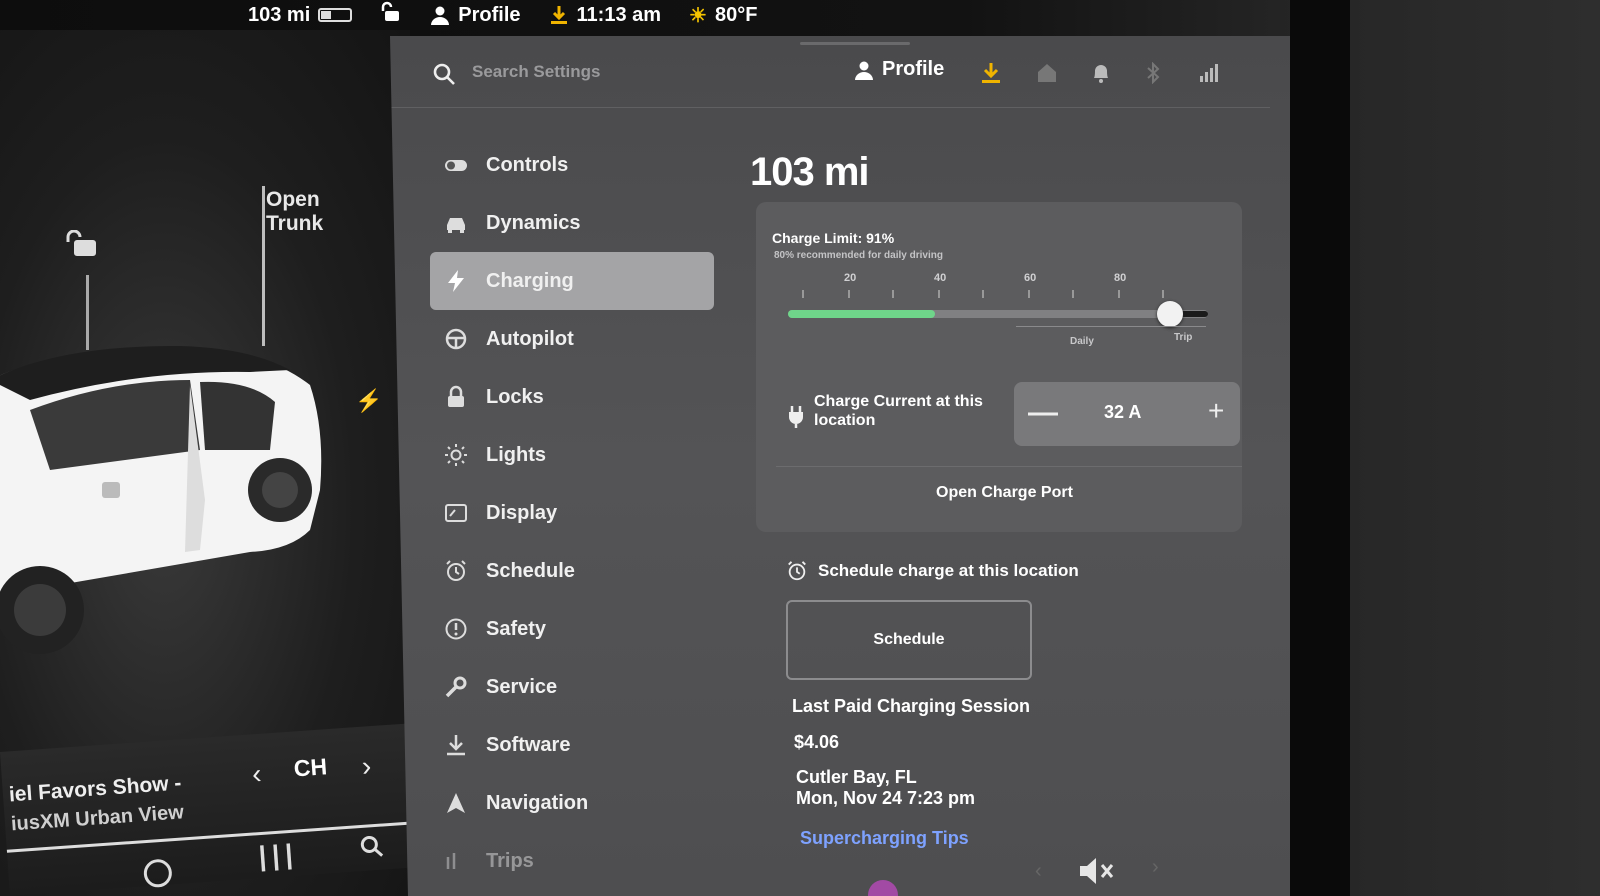 The height and width of the screenshot is (896, 1600). Describe the element at coordinates (998, 314) in the screenshot. I see `charge-limit-slider` at that location.